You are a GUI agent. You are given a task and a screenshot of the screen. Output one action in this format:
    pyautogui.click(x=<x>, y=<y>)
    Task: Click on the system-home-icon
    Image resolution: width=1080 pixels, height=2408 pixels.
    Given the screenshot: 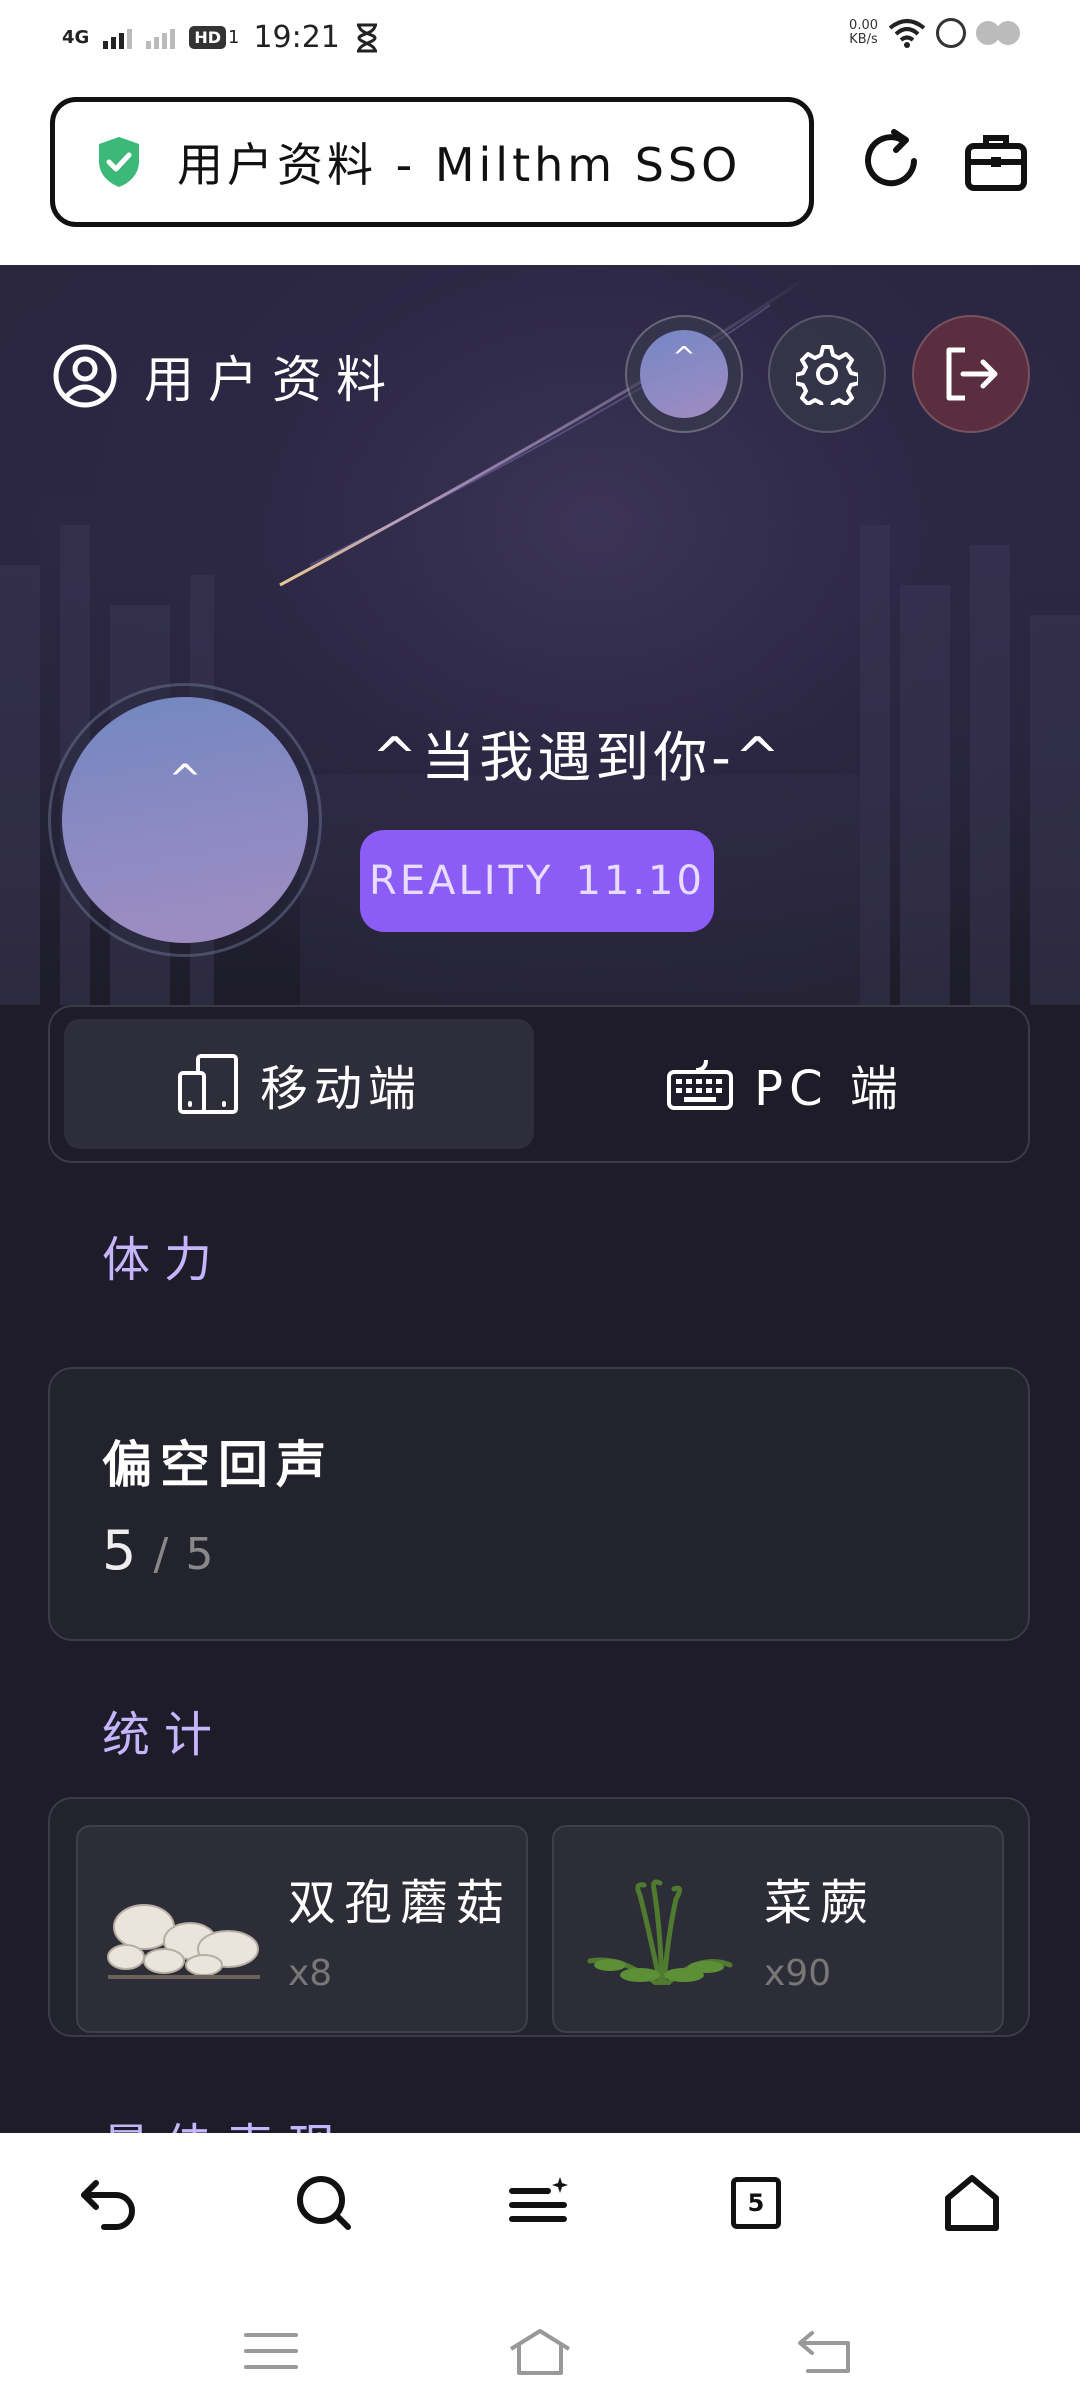 What is the action you would take?
    pyautogui.click(x=540, y=2351)
    